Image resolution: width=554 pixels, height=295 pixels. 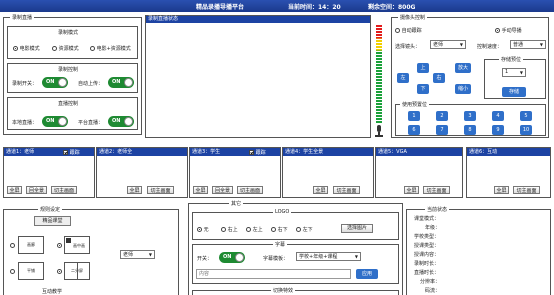 What do you see at coordinates (439, 78) in the screenshot?
I see `pan-right-button: 右` at bounding box center [439, 78].